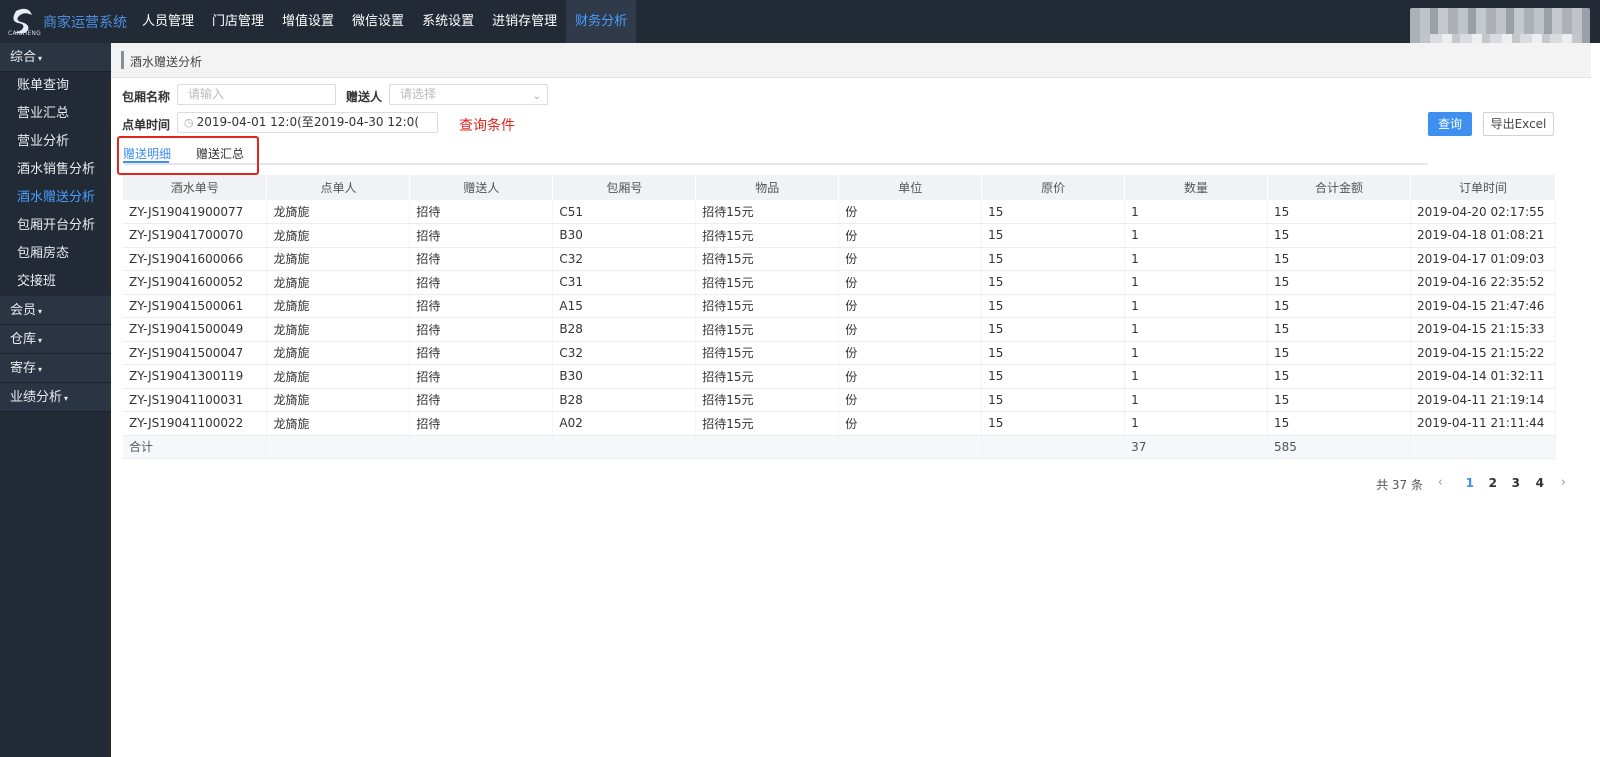 This screenshot has width=1600, height=757. I want to click on table-cell: A02, so click(624, 423).